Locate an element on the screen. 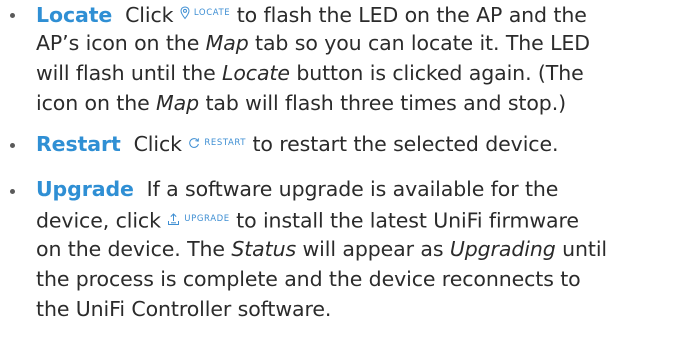 The height and width of the screenshot is (341, 681). upgrade-button: UPGRADE is located at coordinates (198, 219).